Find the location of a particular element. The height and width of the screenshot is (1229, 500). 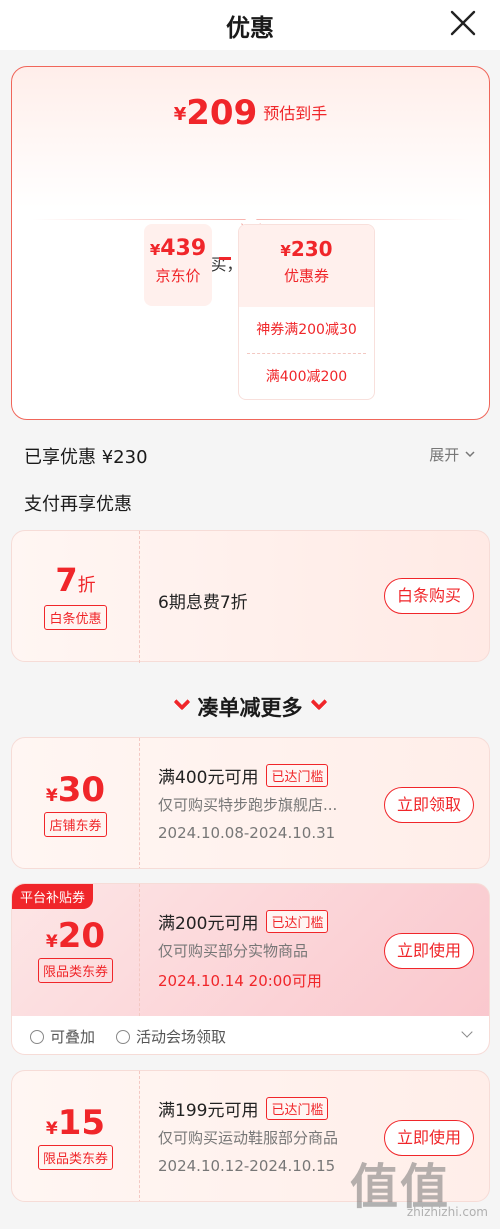

expand-label: 展开 is located at coordinates (444, 455).